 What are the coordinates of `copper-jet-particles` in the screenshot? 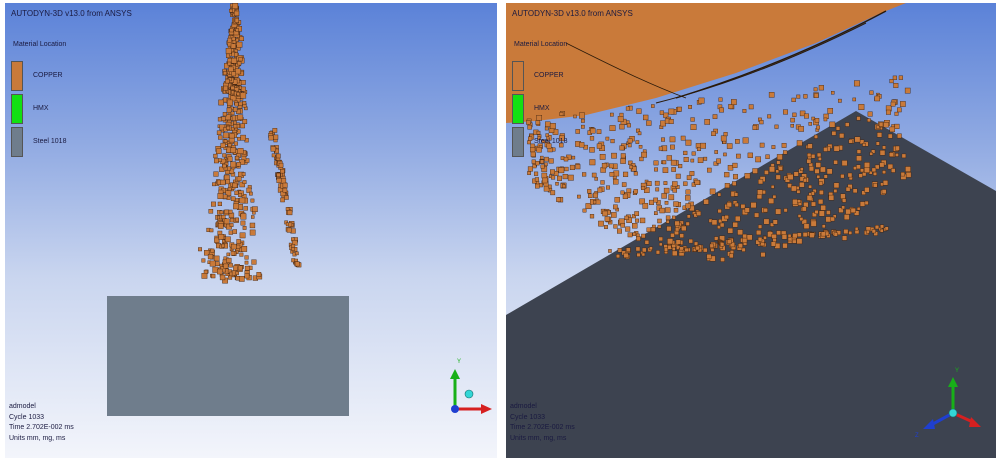 It's located at (250, 143).